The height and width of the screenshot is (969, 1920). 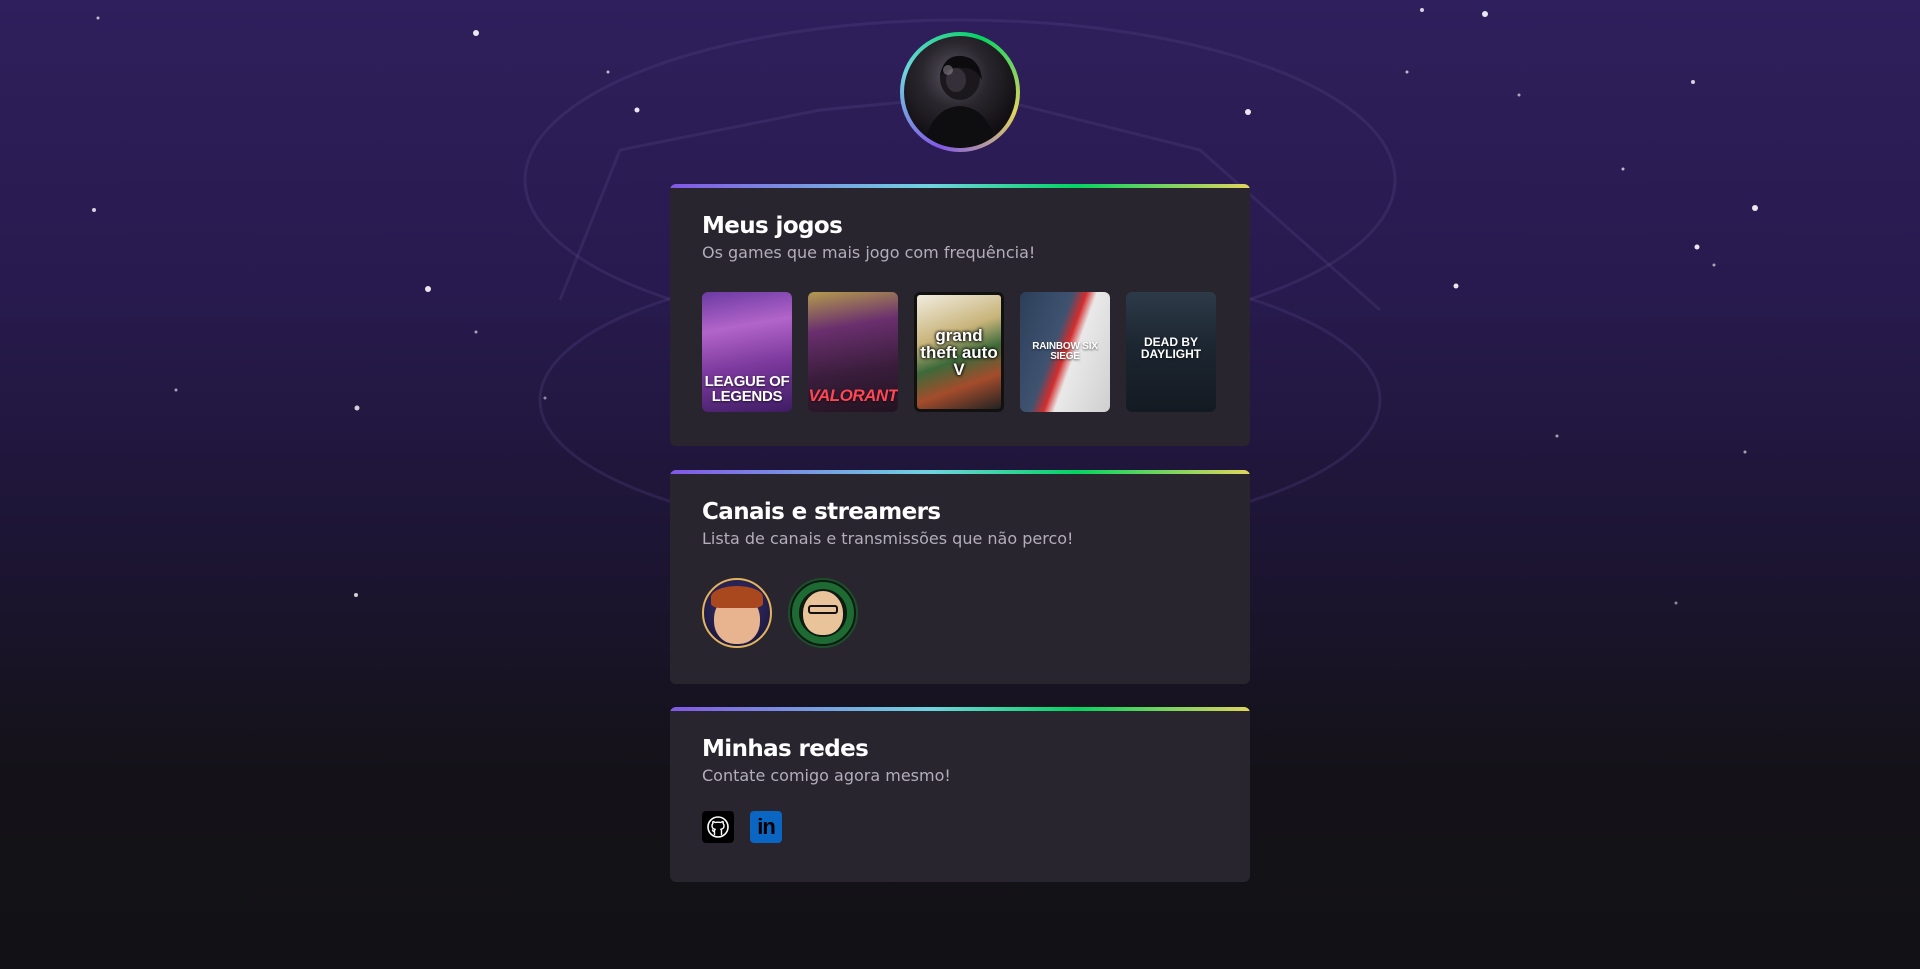 What do you see at coordinates (869, 252) in the screenshot?
I see `games-subtitle: Os games que mais jogo com frequência!` at bounding box center [869, 252].